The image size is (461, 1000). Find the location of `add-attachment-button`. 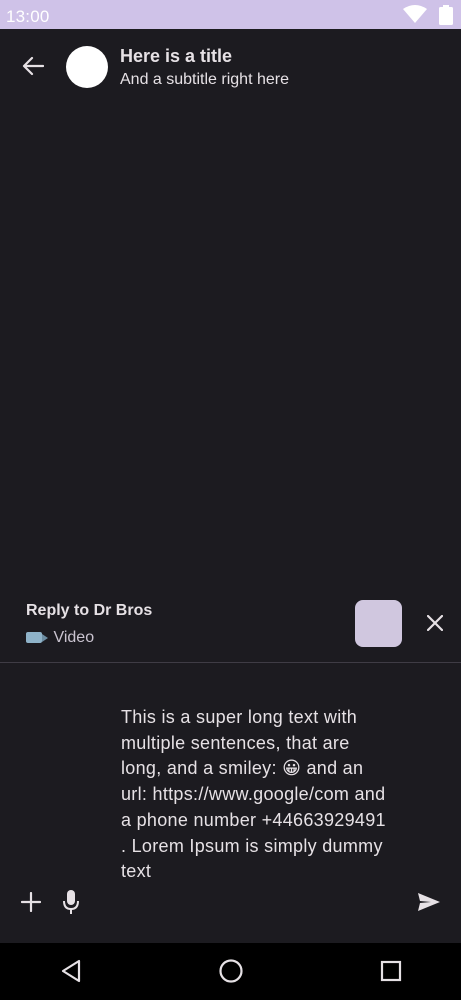

add-attachment-button is located at coordinates (31, 902).